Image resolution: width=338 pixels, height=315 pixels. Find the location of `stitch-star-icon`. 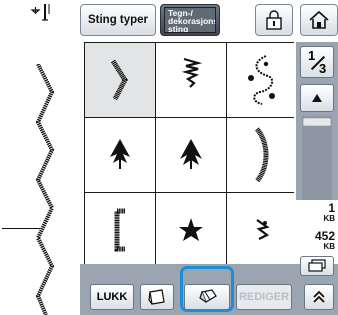

stitch-star-icon is located at coordinates (191, 229).